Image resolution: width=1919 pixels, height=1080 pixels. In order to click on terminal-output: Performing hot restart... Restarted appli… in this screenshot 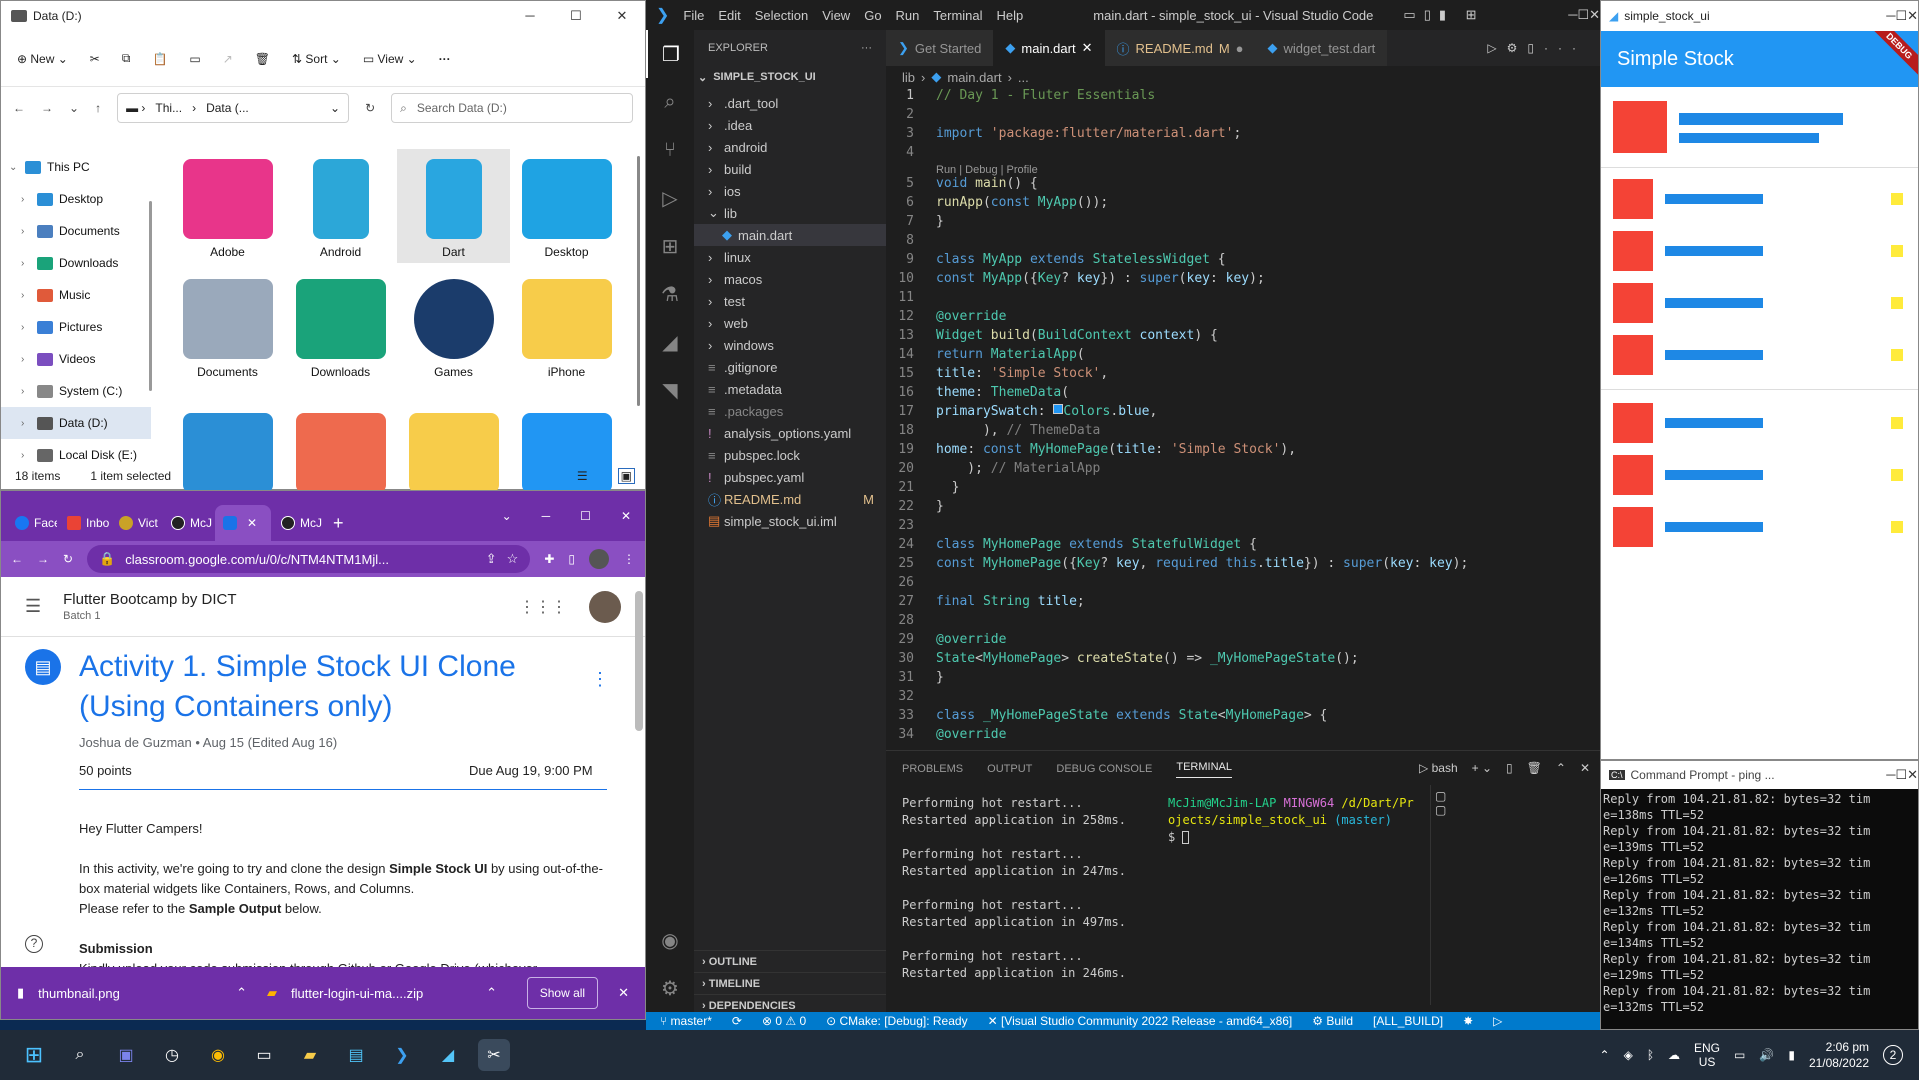, I will do `click(1032, 888)`.